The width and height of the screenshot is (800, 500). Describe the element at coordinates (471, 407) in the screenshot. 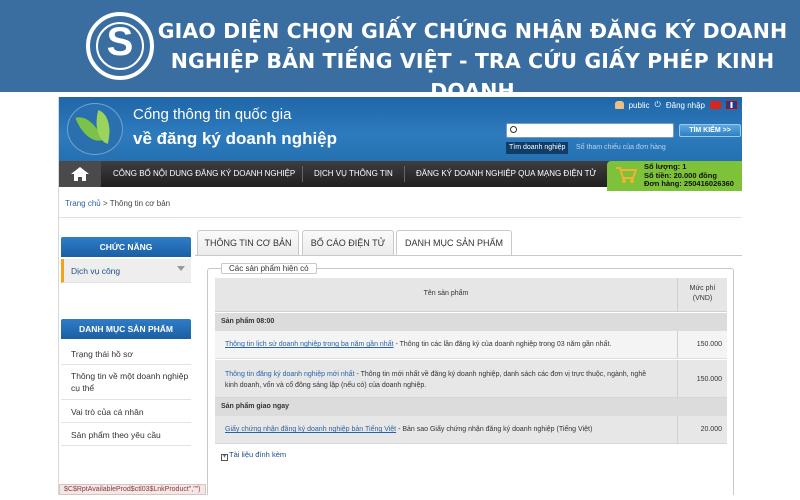

I see `group-row: Sản phẩm giao ngay` at that location.